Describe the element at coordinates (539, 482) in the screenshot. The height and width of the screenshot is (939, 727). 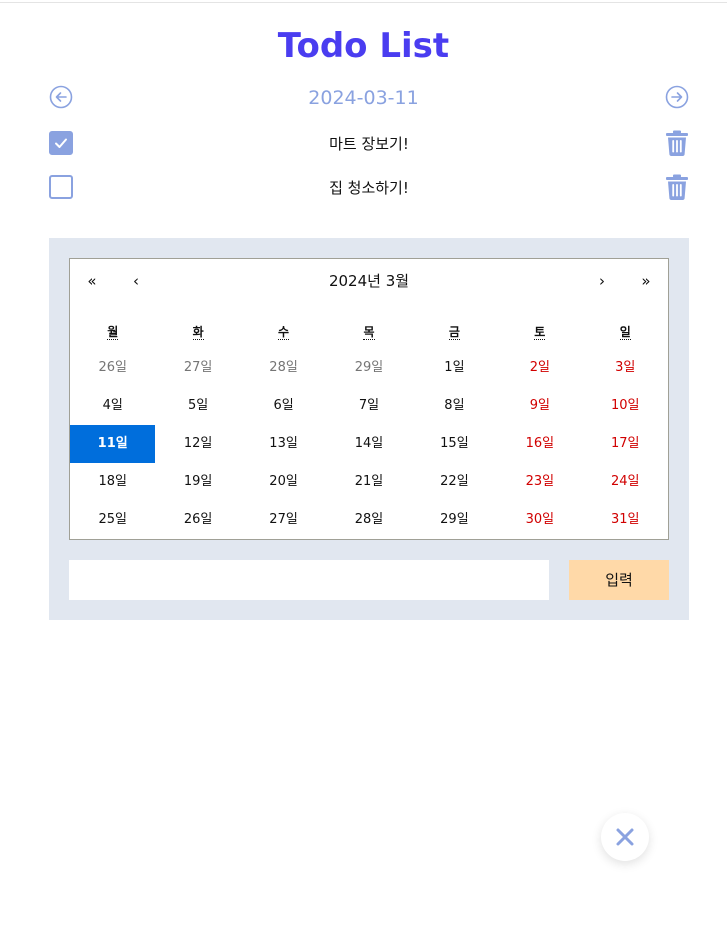
I see `calendar-day: 23일` at that location.